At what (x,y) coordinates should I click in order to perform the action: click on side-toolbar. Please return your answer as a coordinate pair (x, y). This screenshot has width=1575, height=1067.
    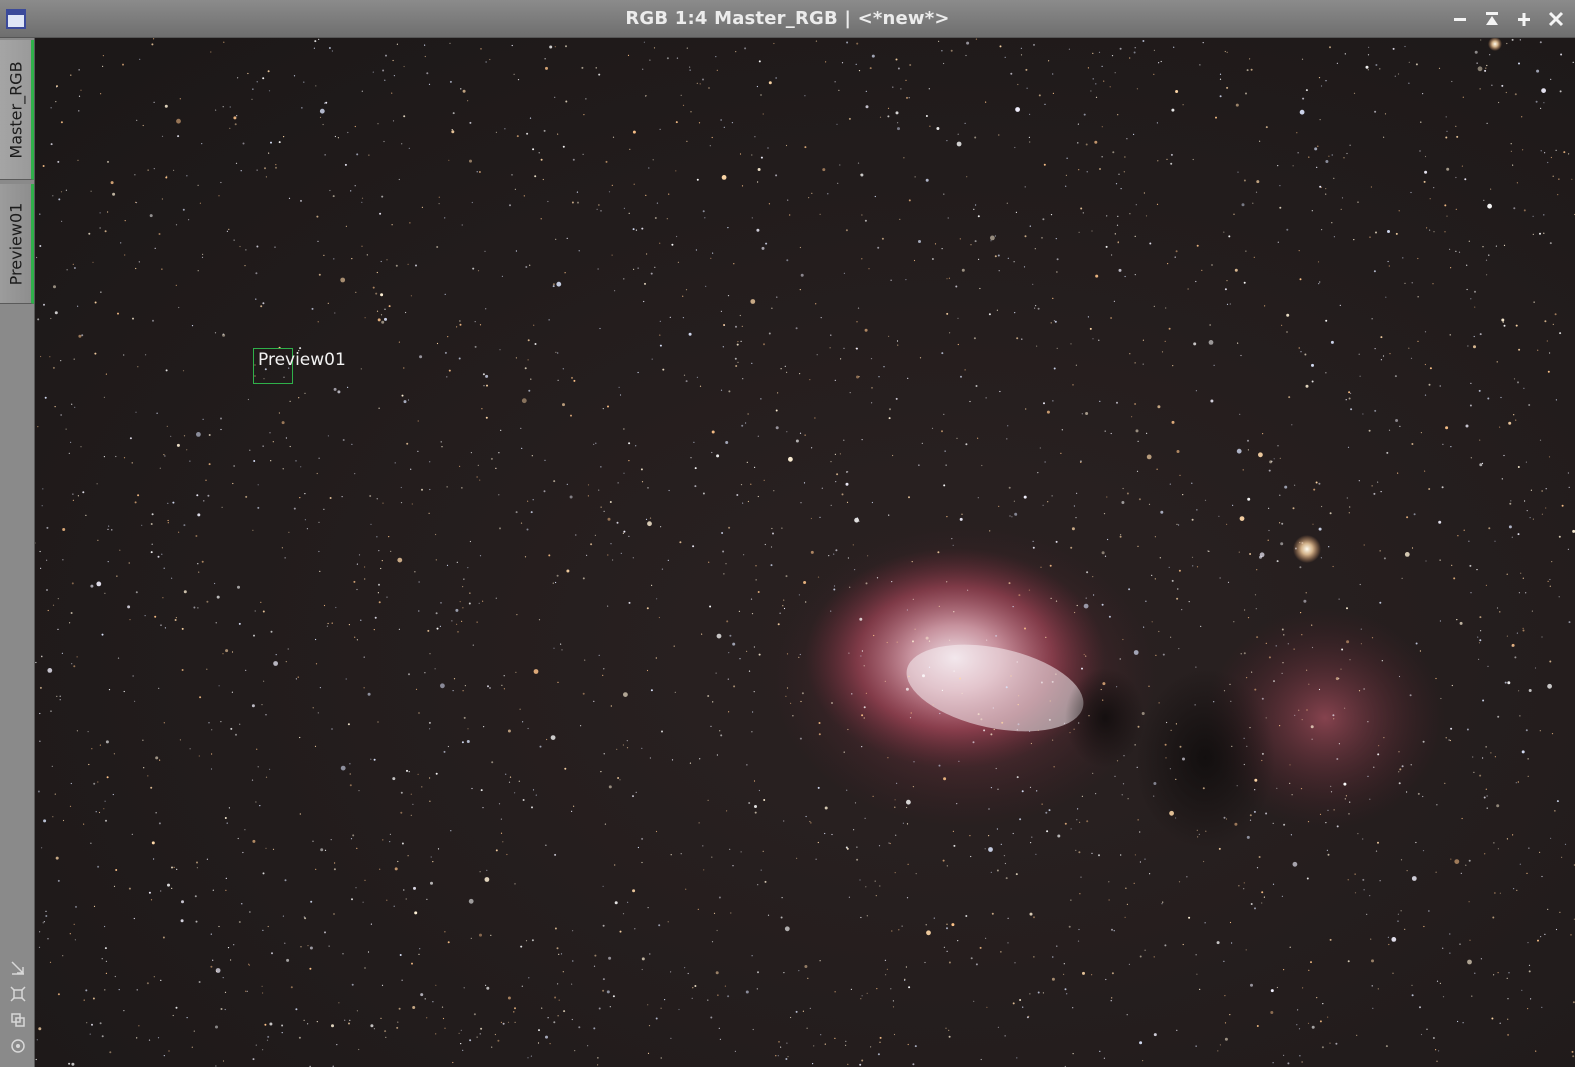
    Looking at the image, I should click on (17, 1007).